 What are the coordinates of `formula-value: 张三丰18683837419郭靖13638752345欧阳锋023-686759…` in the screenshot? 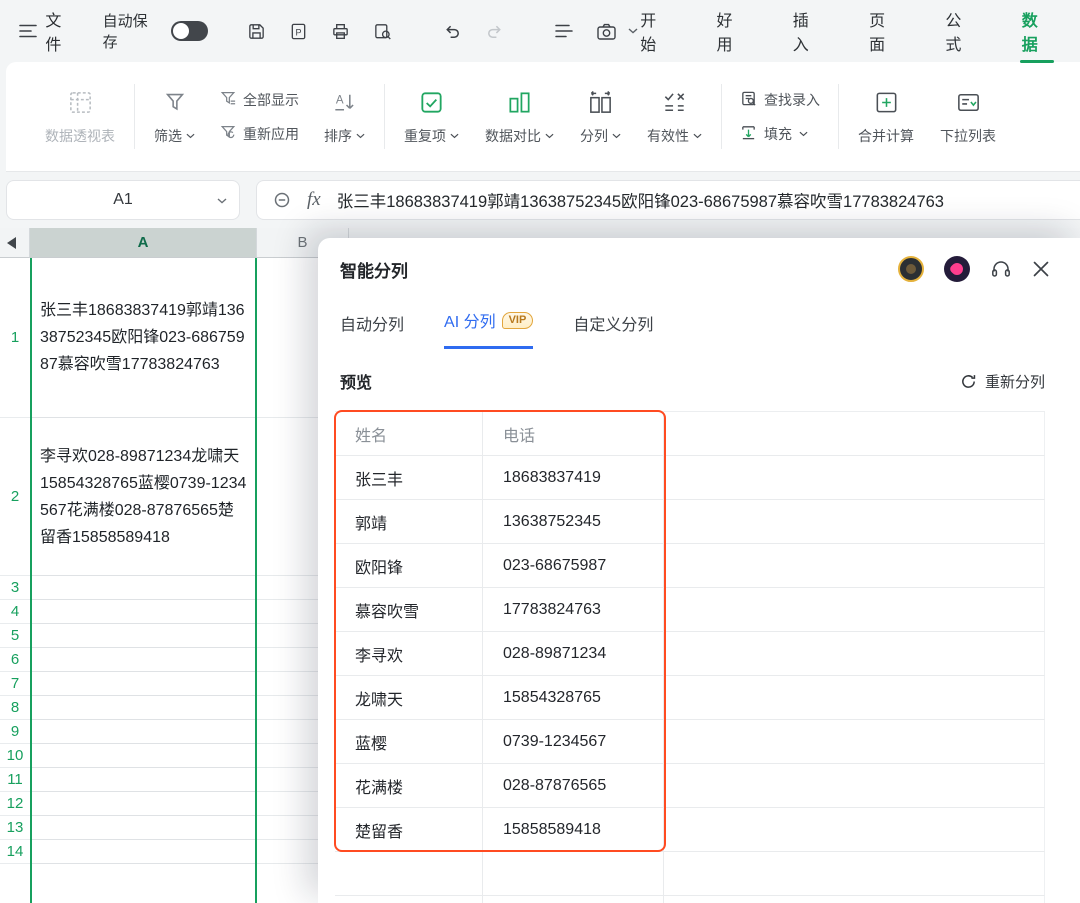 It's located at (640, 202).